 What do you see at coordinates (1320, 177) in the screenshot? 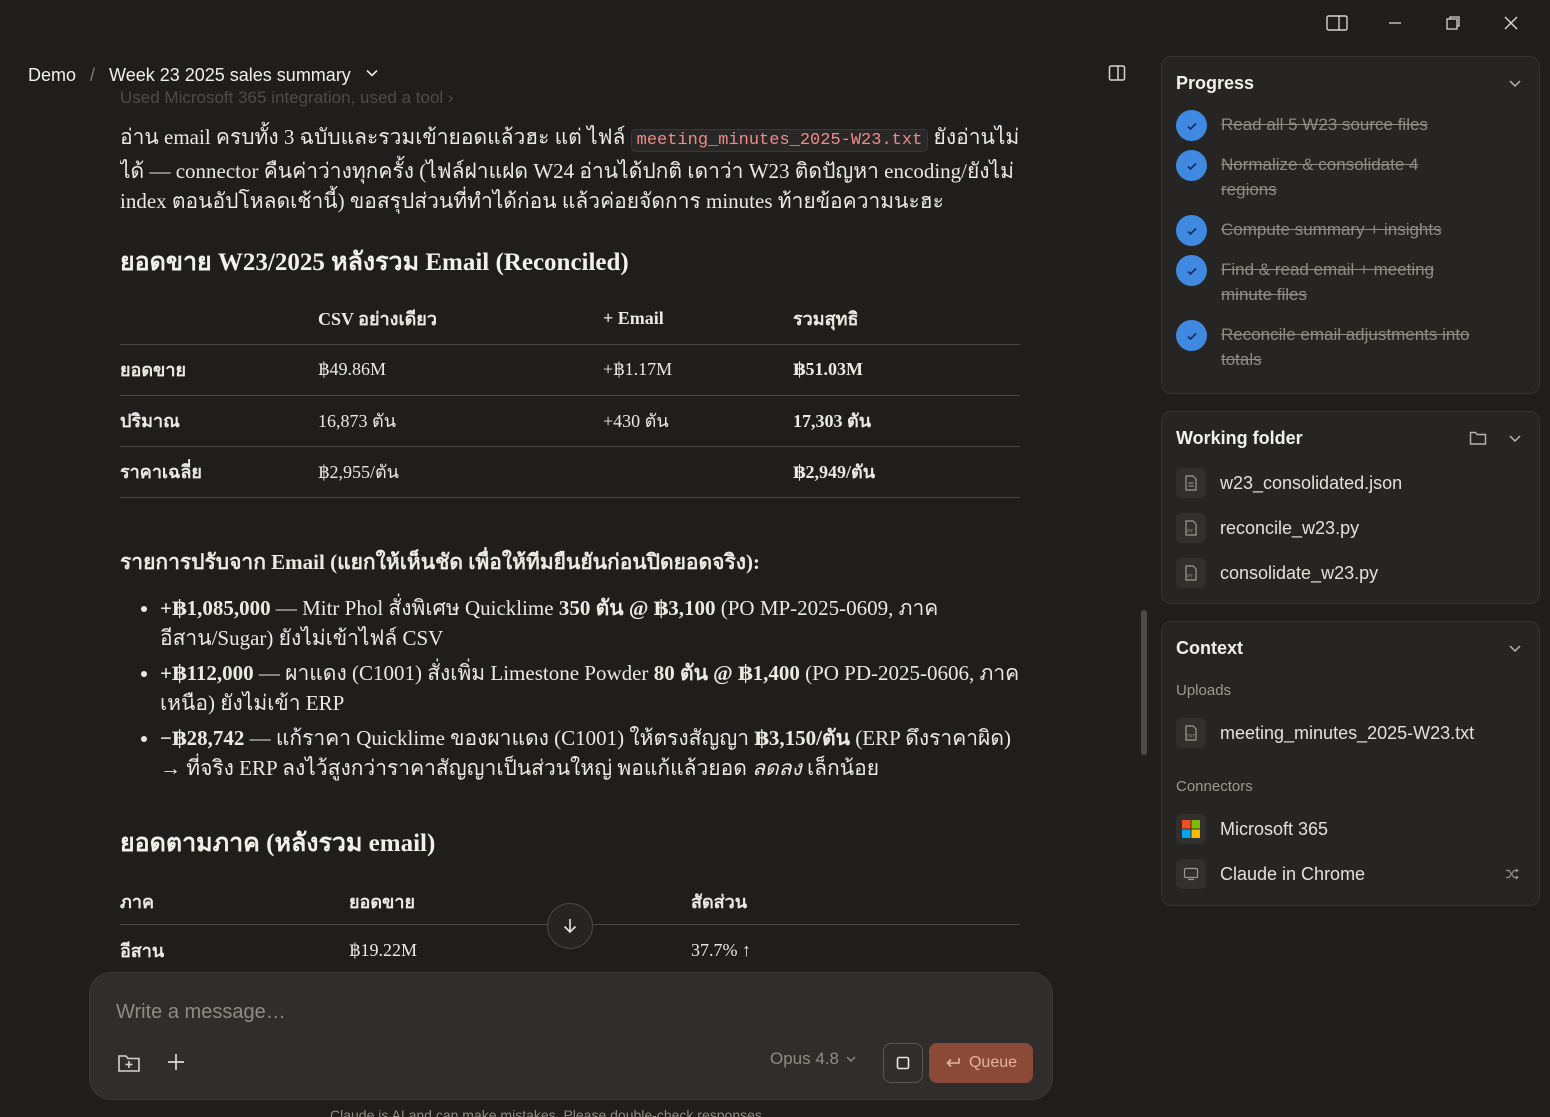
I see `progress-item-label: Normalize & consolidate 4 regions` at bounding box center [1320, 177].